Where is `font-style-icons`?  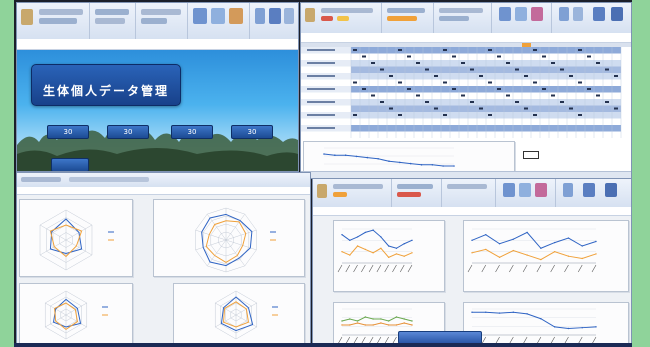 font-style-icons is located at coordinates (58, 21).